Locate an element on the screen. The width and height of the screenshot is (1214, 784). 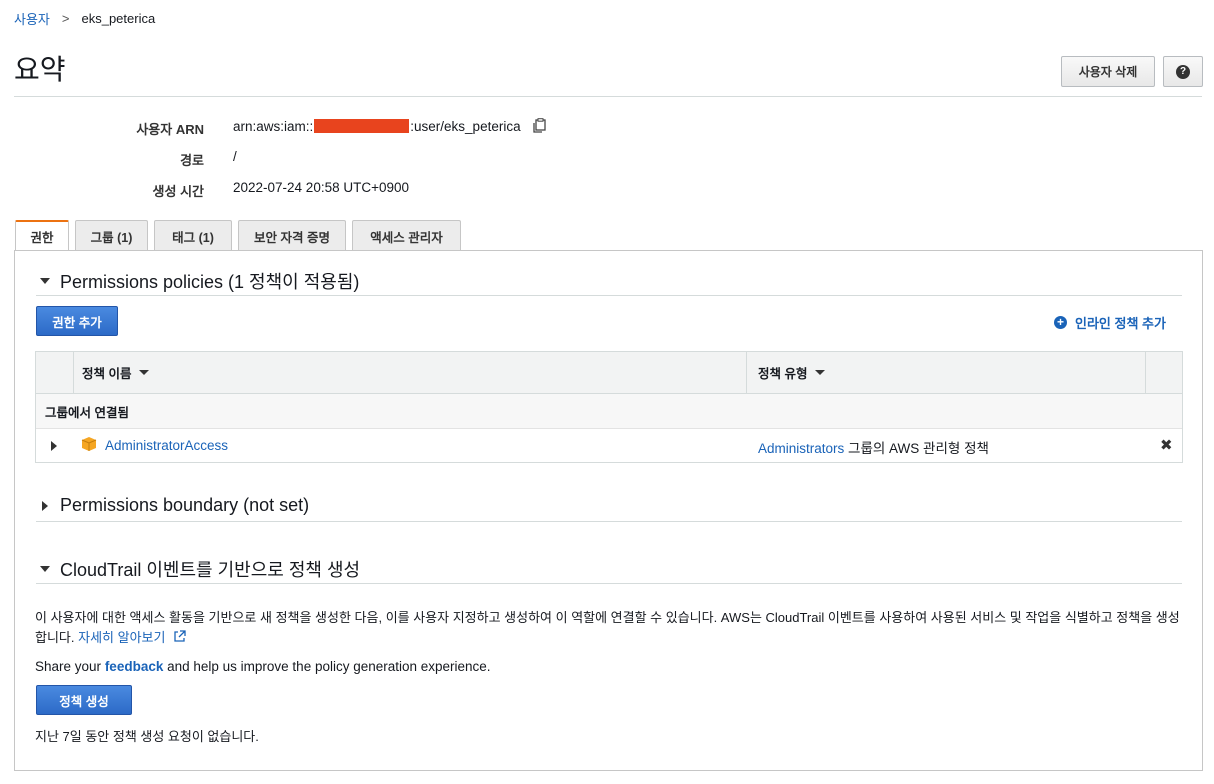
policy-type-text: 그룹의 AWS 관리형 정책 is located at coordinates (918, 448).